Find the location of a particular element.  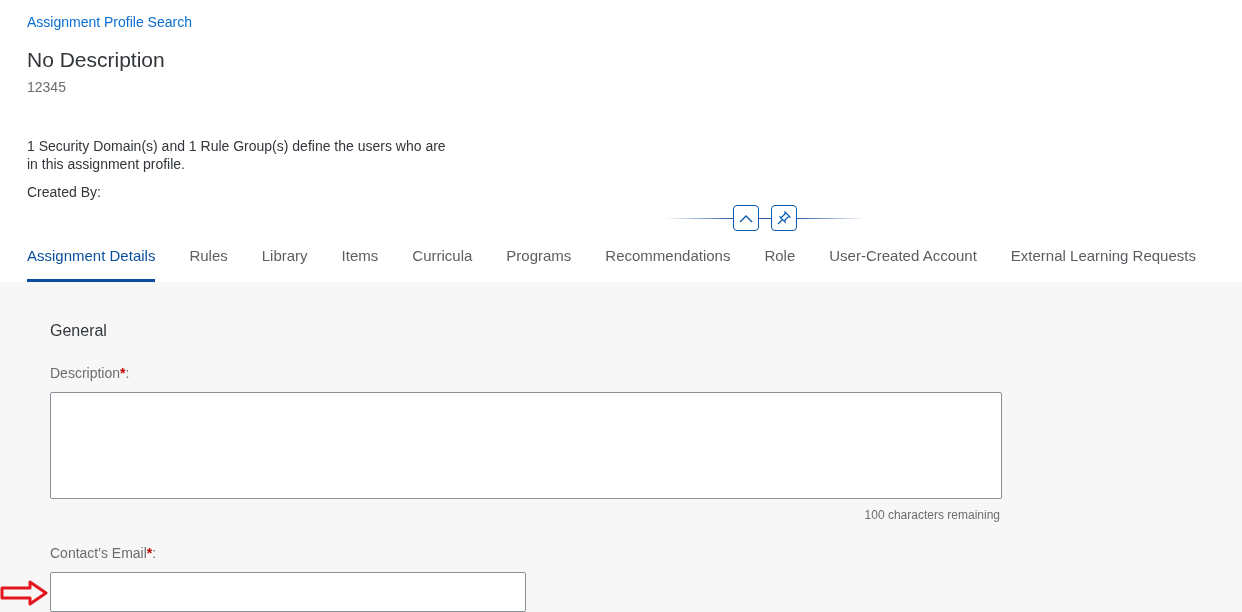

tab: Rules is located at coordinates (208, 264).